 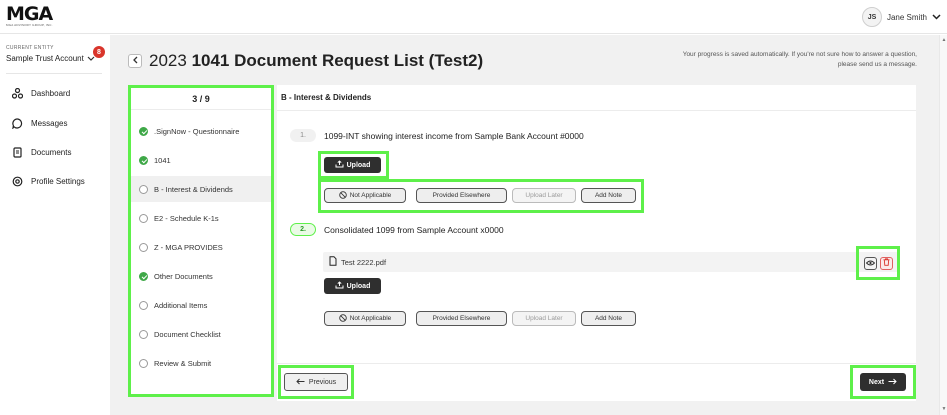 What do you see at coordinates (183, 363) in the screenshot?
I see `step-label: Review & Submit` at bounding box center [183, 363].